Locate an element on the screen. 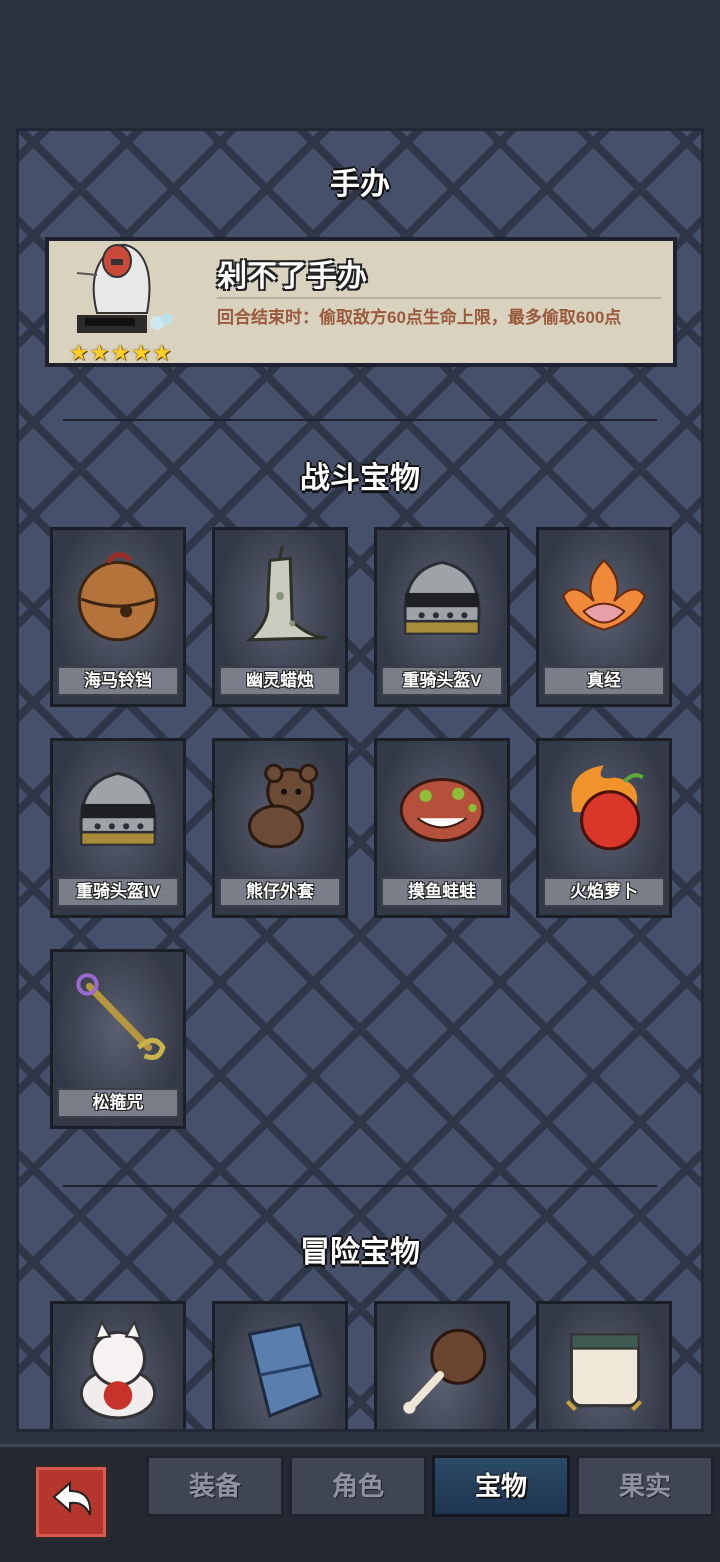 The image size is (720, 1562). golden-staff-icon is located at coordinates (121, 1016).